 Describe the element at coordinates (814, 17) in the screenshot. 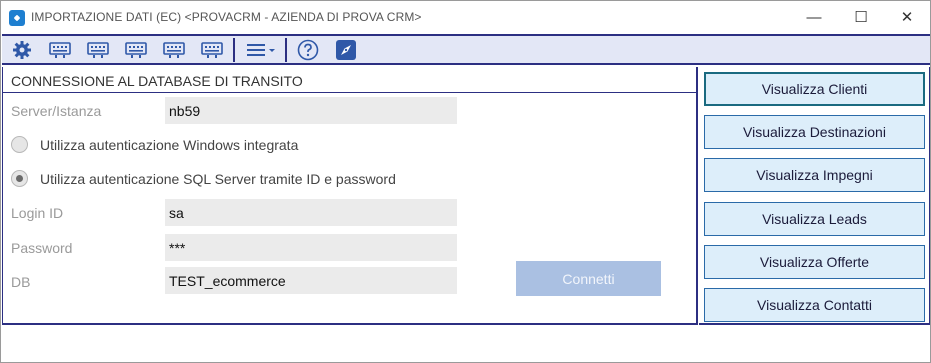

I see `minimize-button: —` at that location.